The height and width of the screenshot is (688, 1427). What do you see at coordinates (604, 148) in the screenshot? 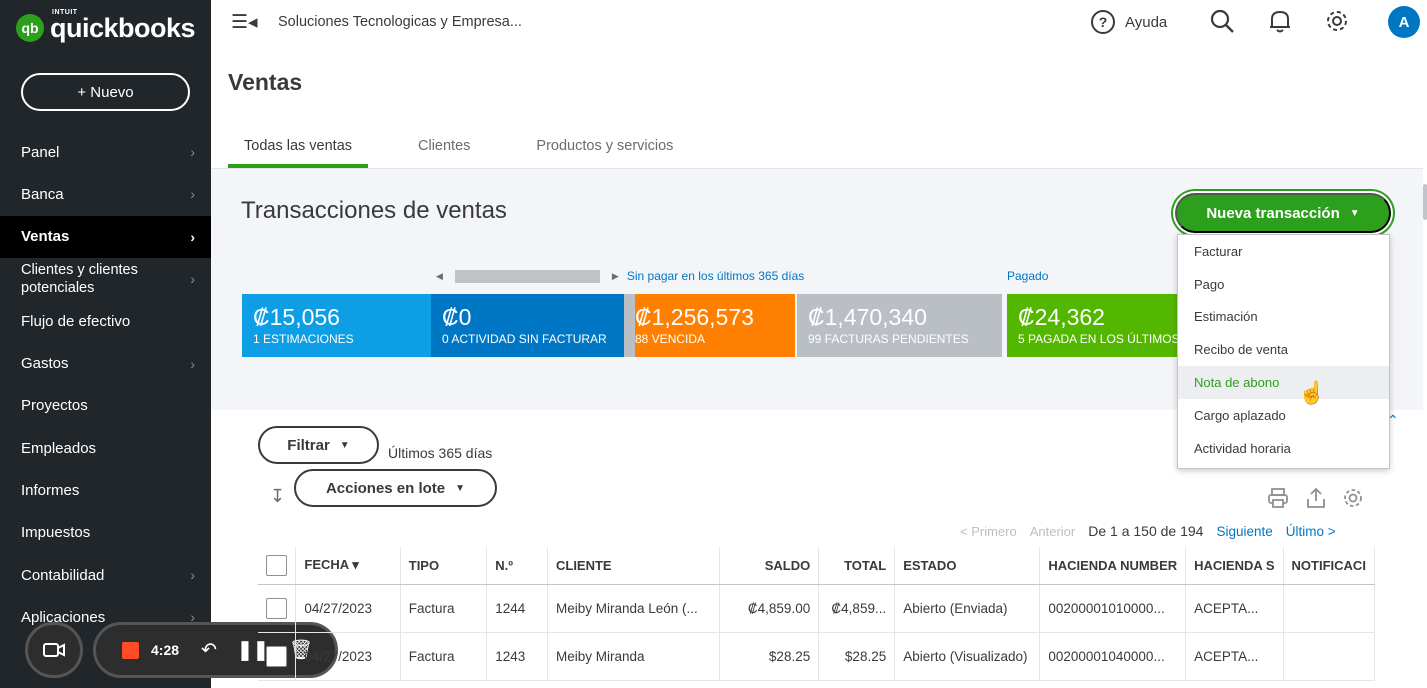
I see `tab-productos-y-servicios: Productos y servicios` at bounding box center [604, 148].